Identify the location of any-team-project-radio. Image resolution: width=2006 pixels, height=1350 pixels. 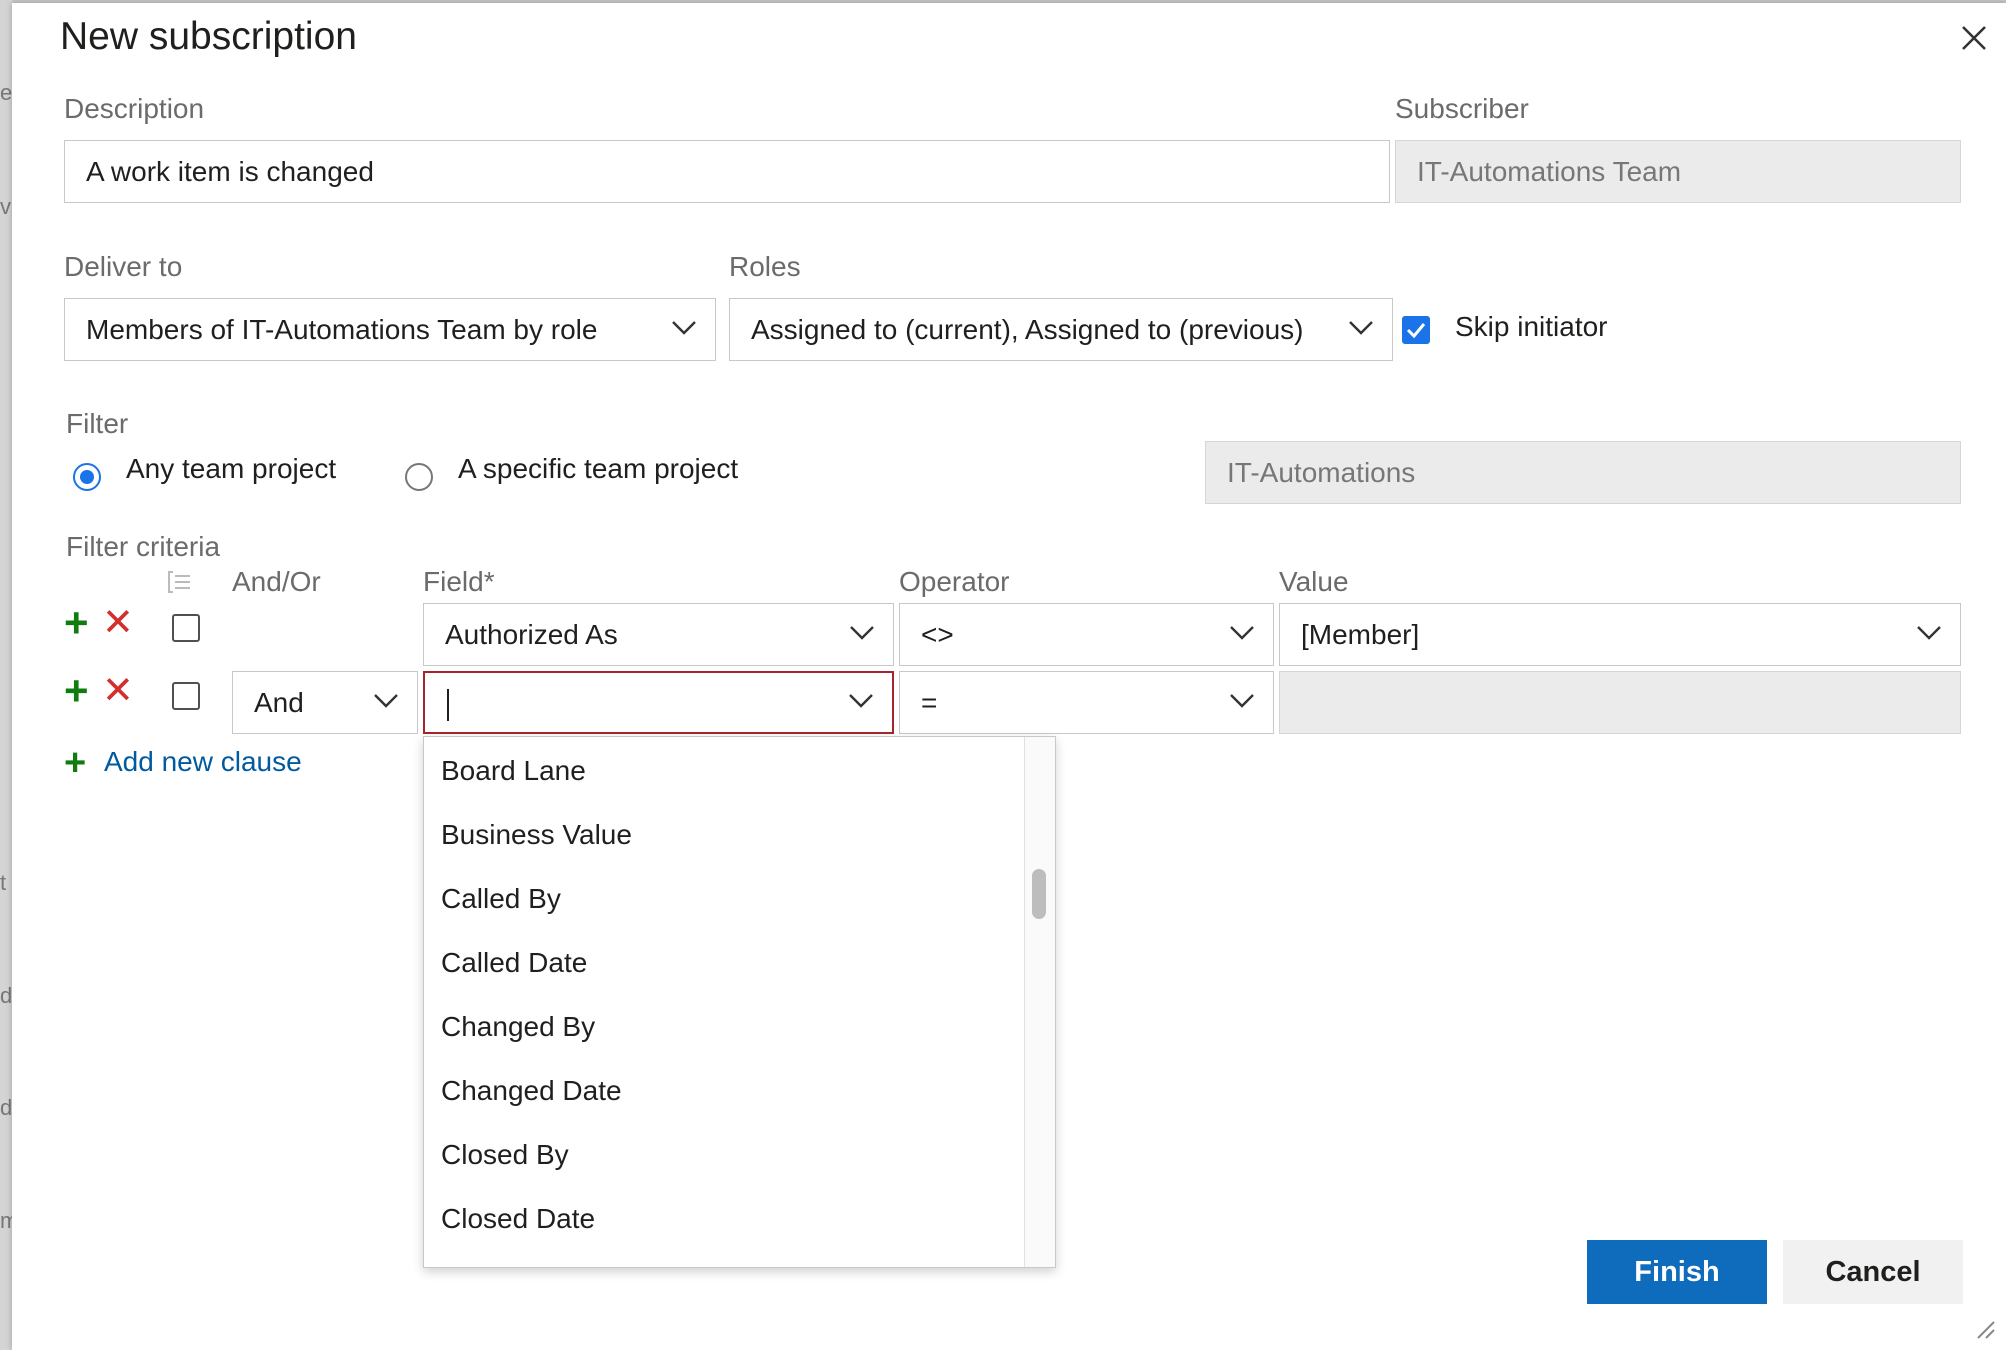
(87, 477).